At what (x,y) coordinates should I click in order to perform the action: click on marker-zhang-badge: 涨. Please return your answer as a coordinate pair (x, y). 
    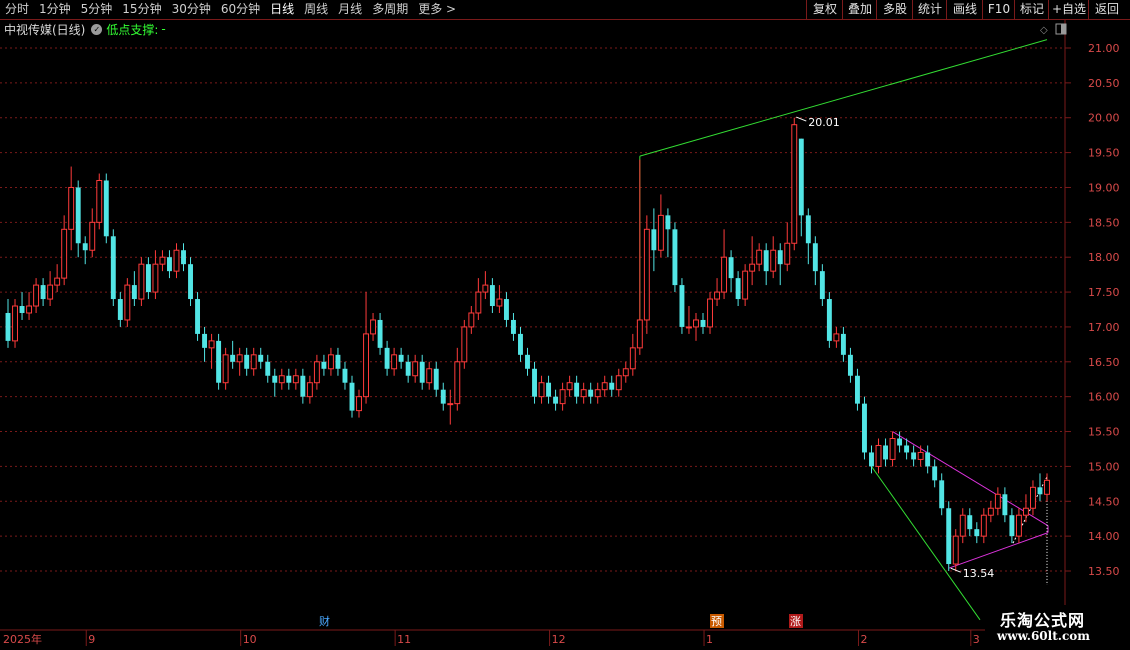
    Looking at the image, I should click on (796, 621).